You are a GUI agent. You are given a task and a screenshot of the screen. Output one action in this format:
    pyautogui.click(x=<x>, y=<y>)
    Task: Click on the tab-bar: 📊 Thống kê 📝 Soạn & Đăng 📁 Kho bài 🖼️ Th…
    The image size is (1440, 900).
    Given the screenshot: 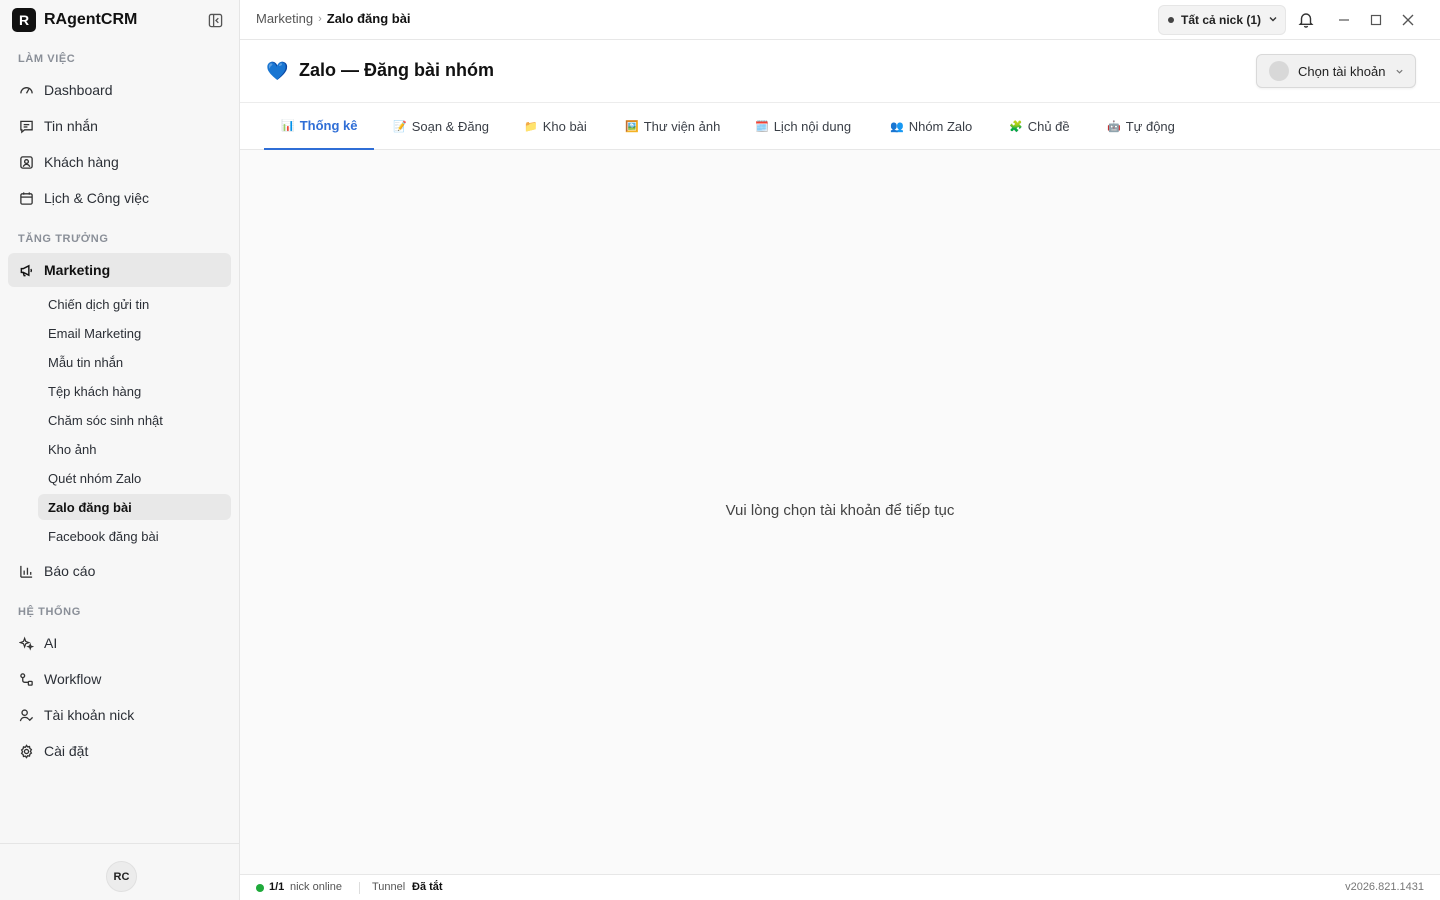 What is the action you would take?
    pyautogui.click(x=840, y=126)
    